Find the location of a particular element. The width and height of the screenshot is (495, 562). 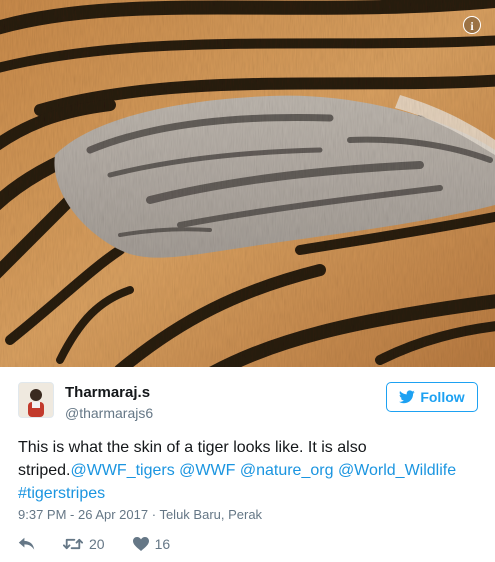

user-display-name: Tharmaraj.s is located at coordinates (107, 392).